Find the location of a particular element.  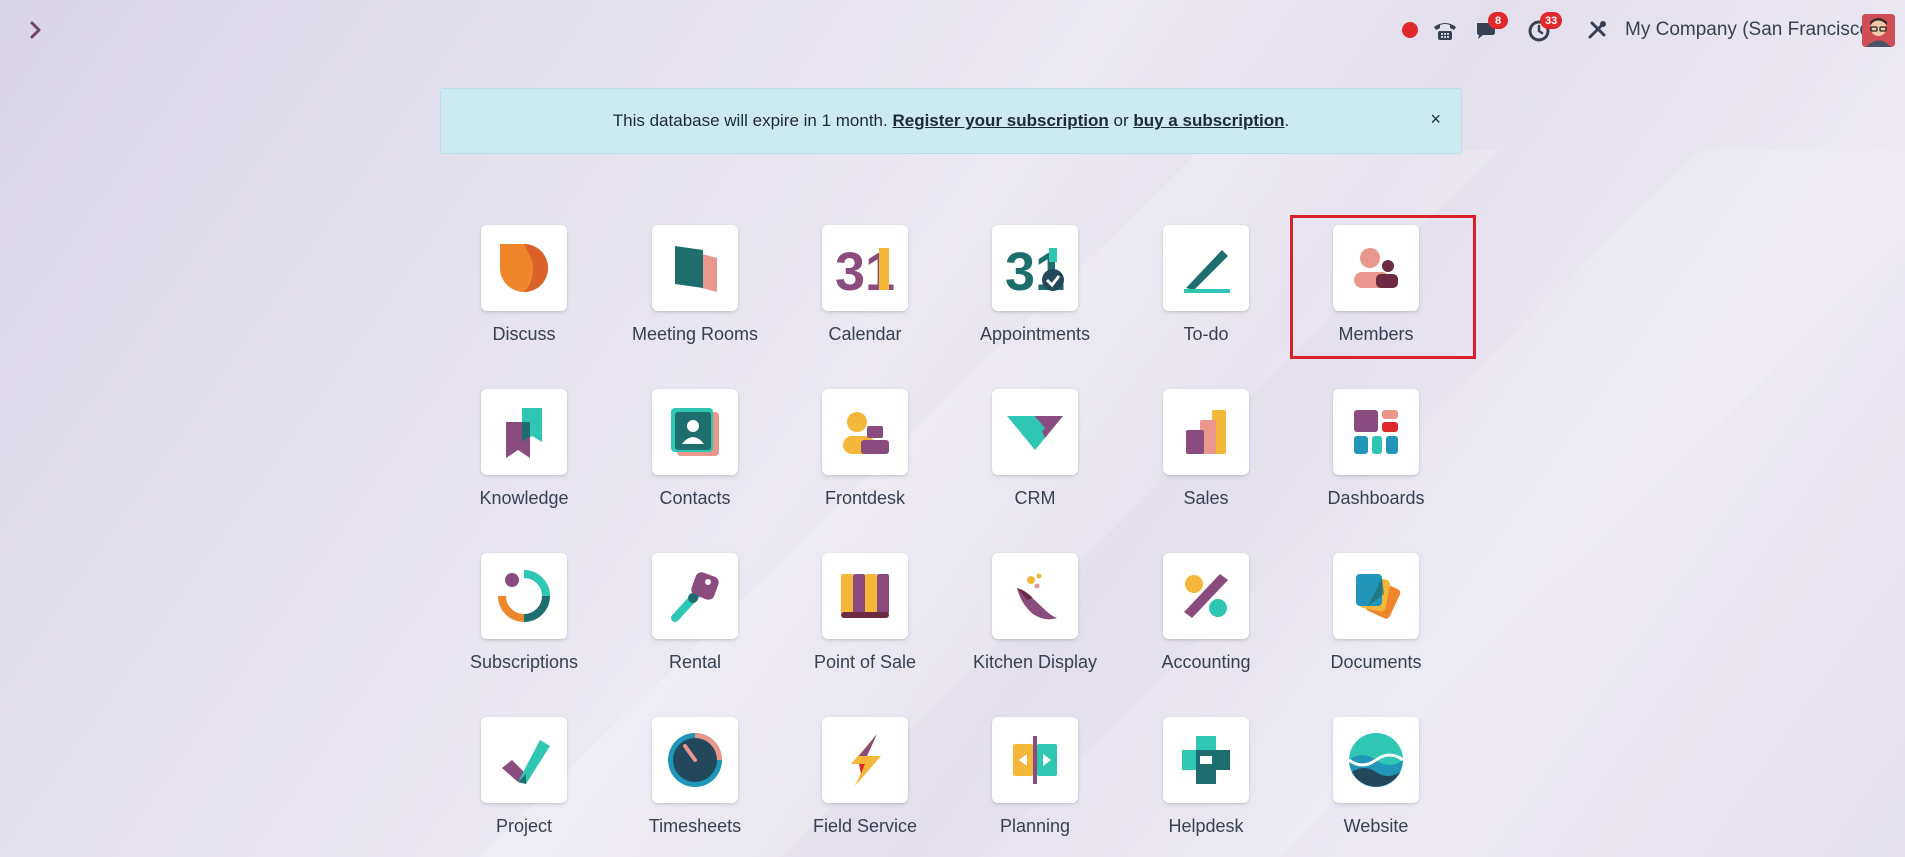

app-label: Project is located at coordinates (524, 826).